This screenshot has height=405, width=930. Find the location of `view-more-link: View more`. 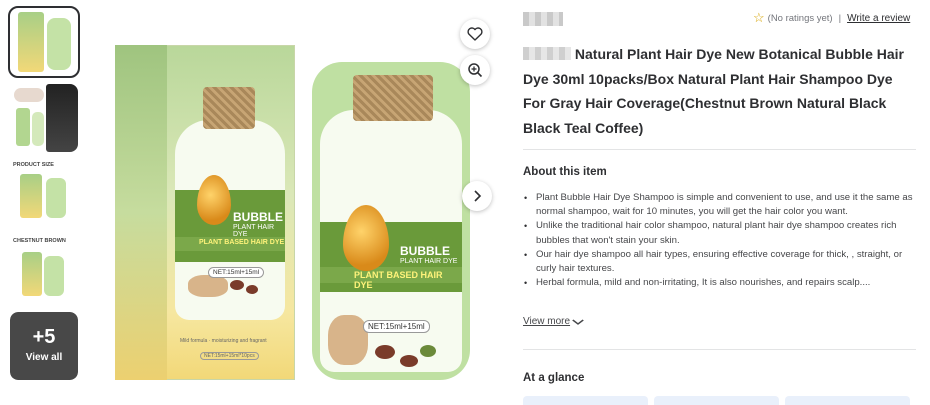

view-more-link: View more is located at coordinates (553, 321).